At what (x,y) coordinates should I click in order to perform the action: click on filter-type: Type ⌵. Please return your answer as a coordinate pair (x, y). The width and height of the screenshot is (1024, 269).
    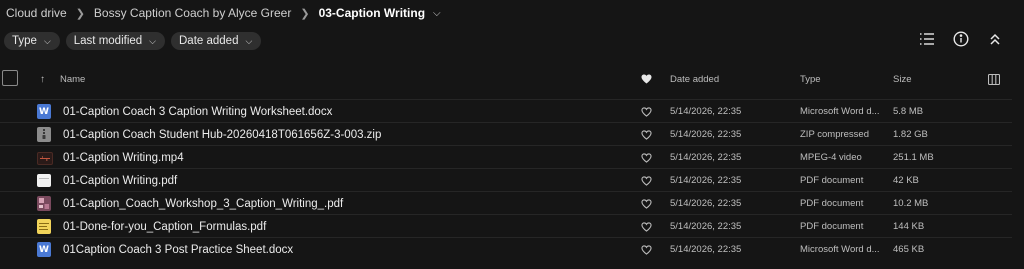
    Looking at the image, I should click on (32, 41).